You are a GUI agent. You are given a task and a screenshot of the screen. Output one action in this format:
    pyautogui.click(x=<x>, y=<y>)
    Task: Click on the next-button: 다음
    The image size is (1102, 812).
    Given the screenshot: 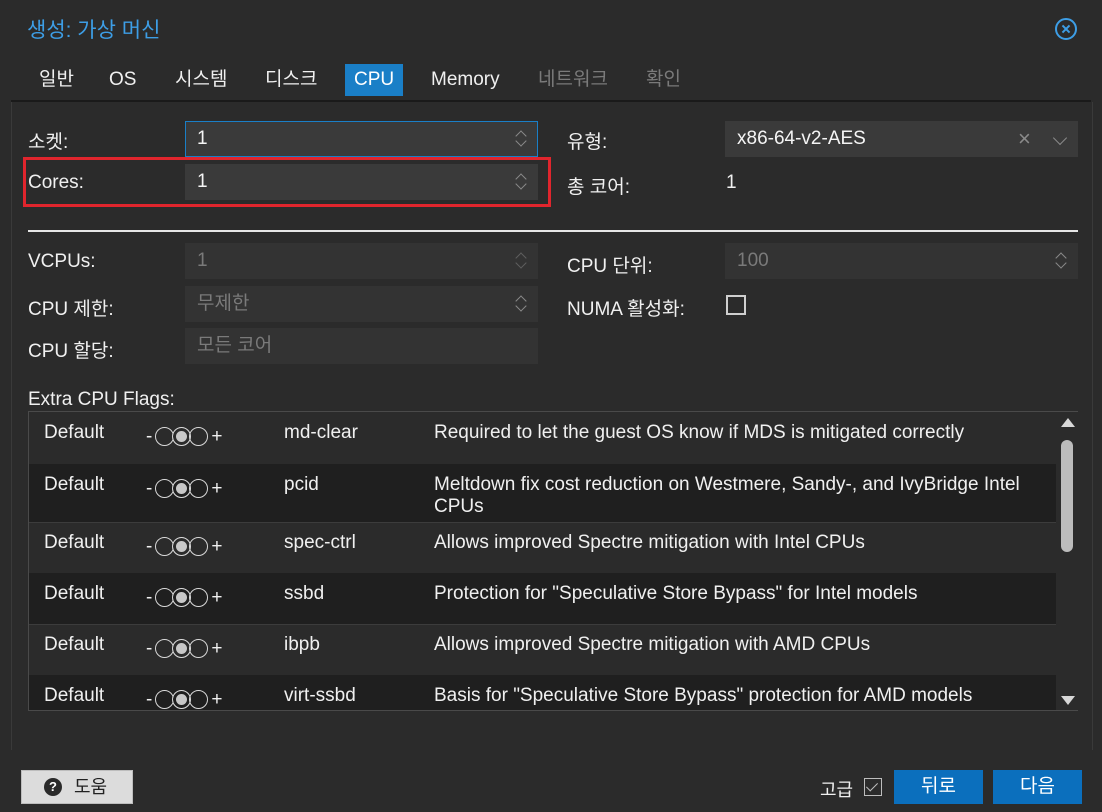 What is the action you would take?
    pyautogui.click(x=1037, y=787)
    